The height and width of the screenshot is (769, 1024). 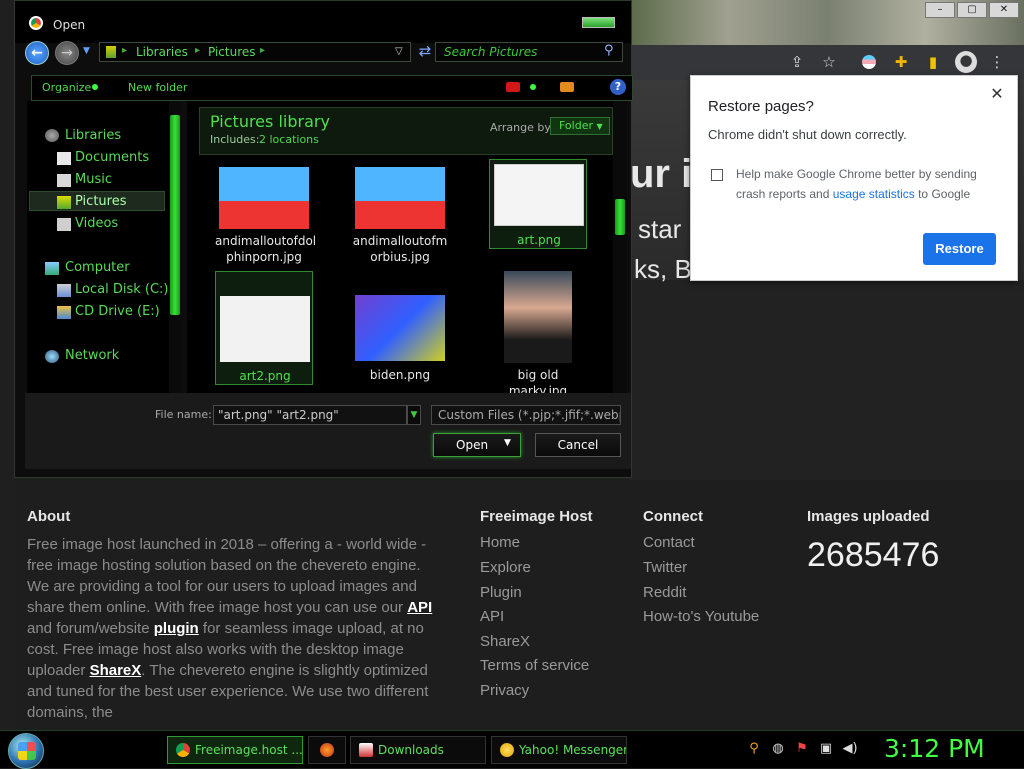 What do you see at coordinates (92, 355) in the screenshot?
I see `tree-item-network: Network` at bounding box center [92, 355].